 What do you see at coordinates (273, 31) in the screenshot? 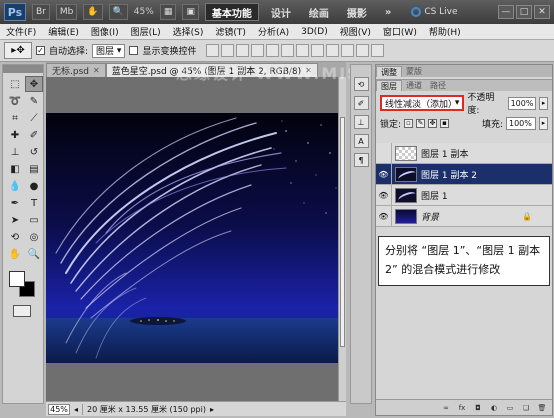
I see `menu-analysis: 分析(A)` at bounding box center [273, 31].